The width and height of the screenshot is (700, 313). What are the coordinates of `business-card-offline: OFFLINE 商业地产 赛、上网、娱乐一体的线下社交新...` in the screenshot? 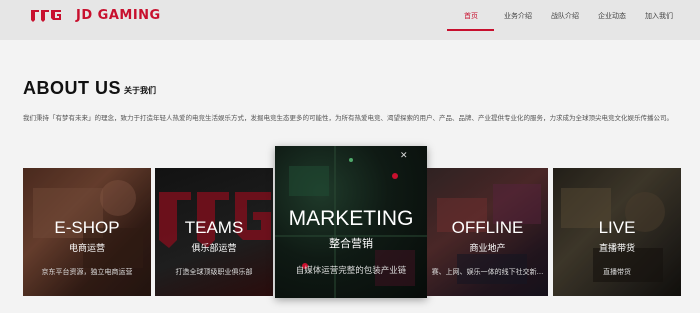 It's located at (487, 232).